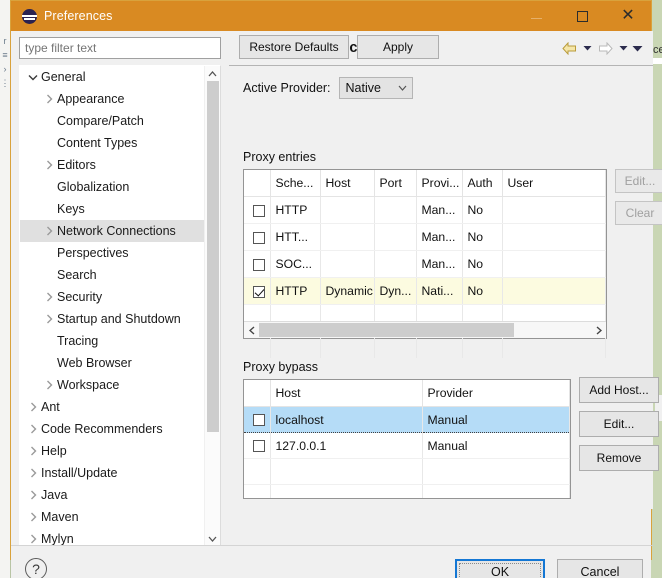 The image size is (662, 578). Describe the element at coordinates (496, 393) in the screenshot. I see `column-header-provider: Provider` at that location.